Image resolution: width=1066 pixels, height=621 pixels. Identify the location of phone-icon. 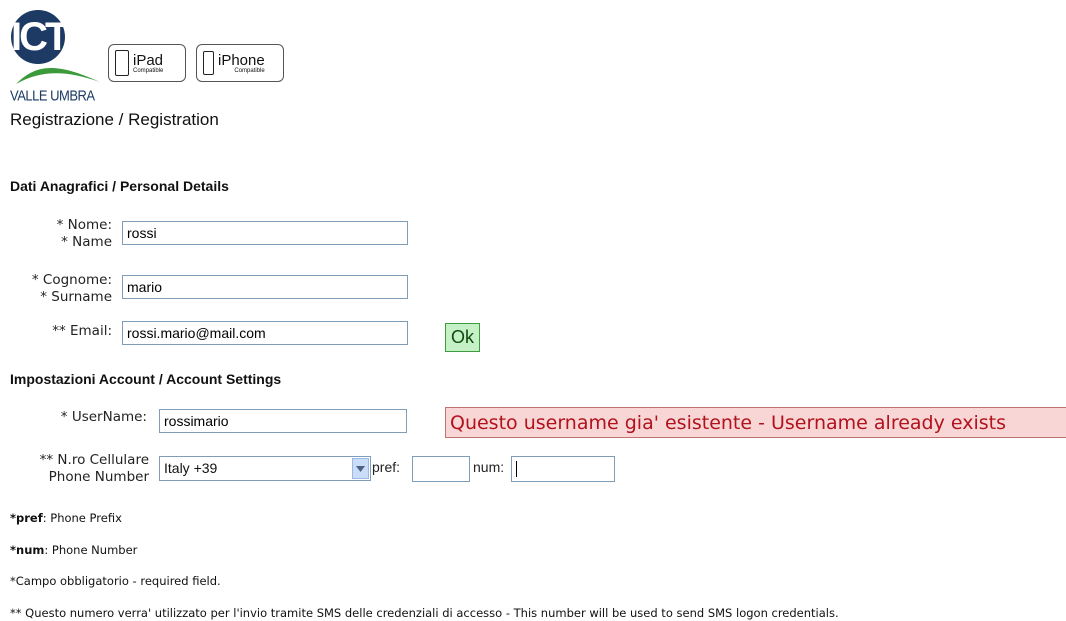
(208, 63).